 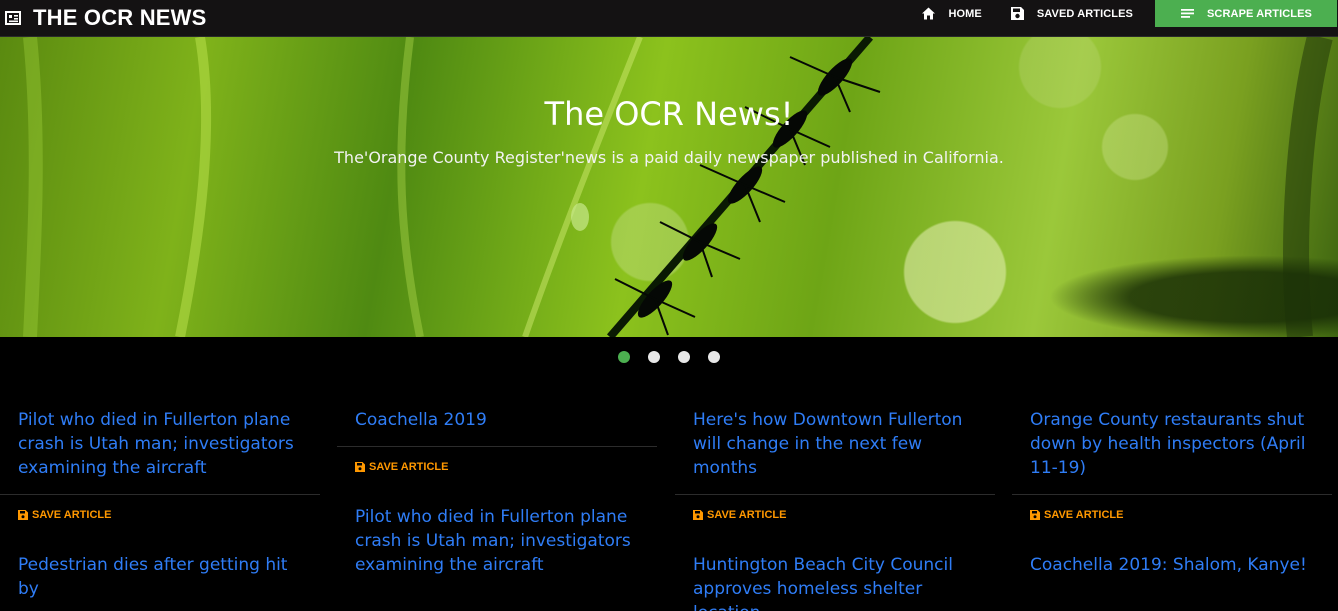 I want to click on article-card: Pedestrian dies after getting hit by, so click(x=160, y=577).